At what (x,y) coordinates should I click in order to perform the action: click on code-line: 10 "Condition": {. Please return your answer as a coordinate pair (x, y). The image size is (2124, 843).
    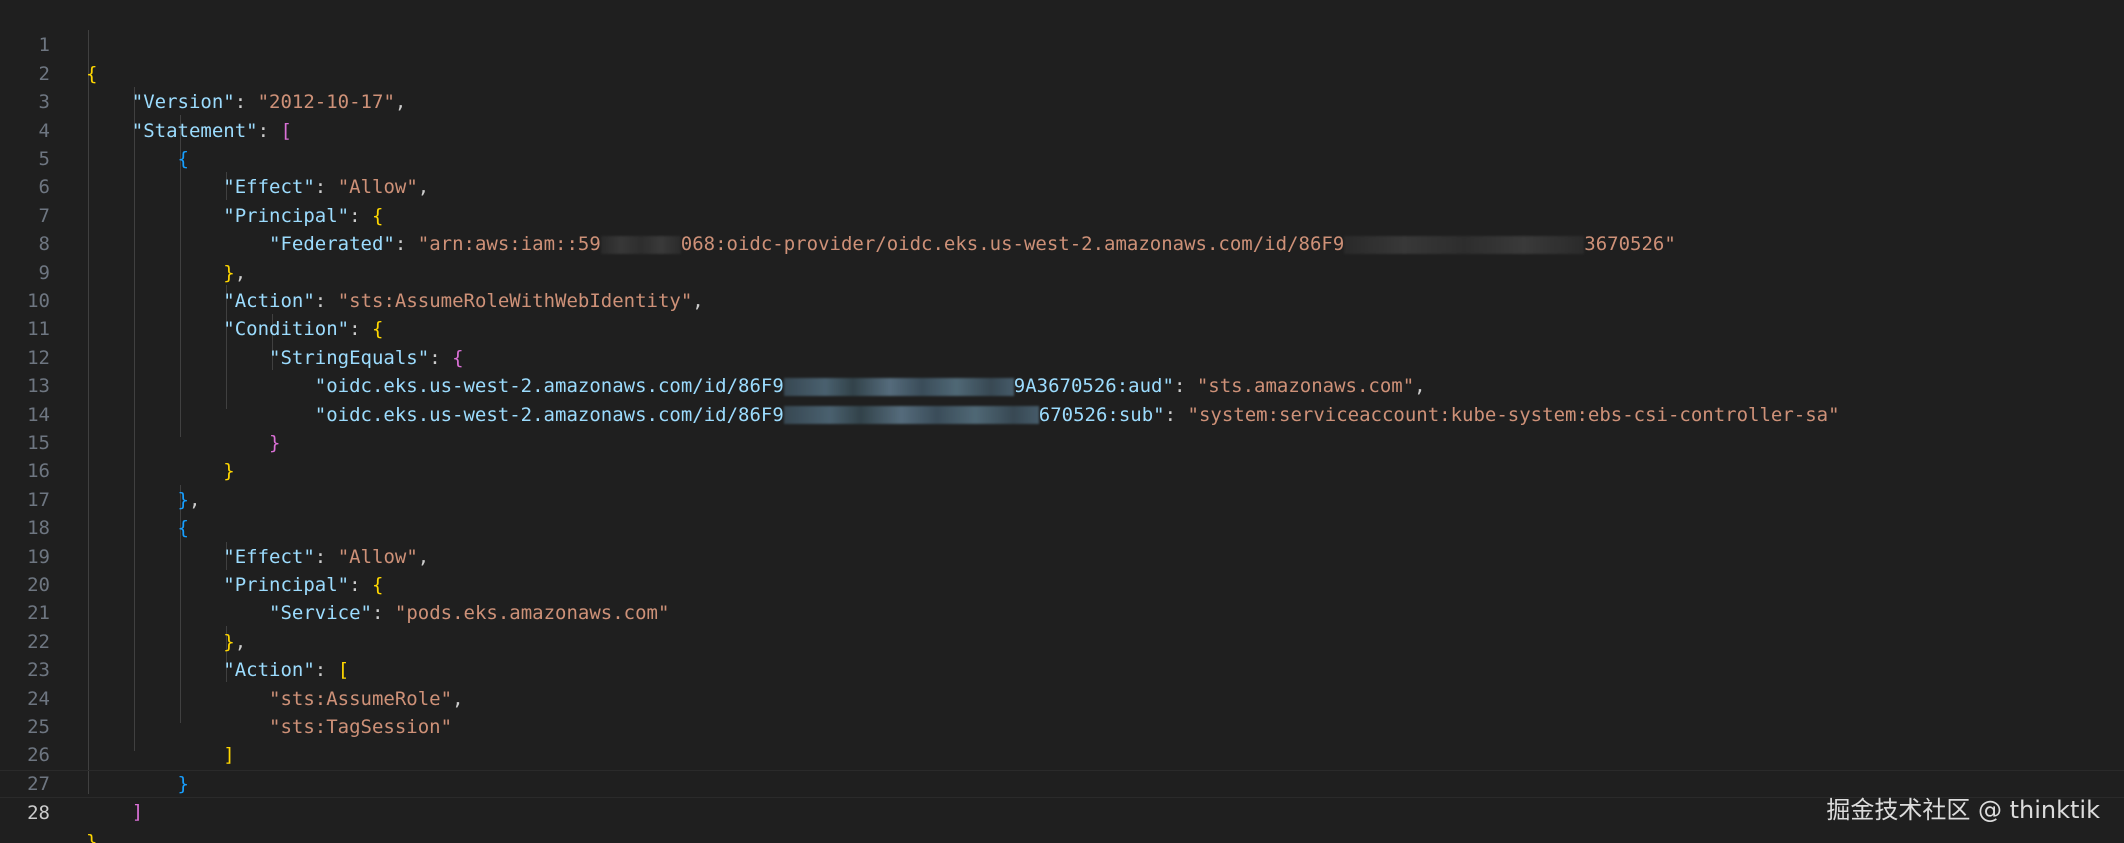
    Looking at the image, I should click on (1062, 299).